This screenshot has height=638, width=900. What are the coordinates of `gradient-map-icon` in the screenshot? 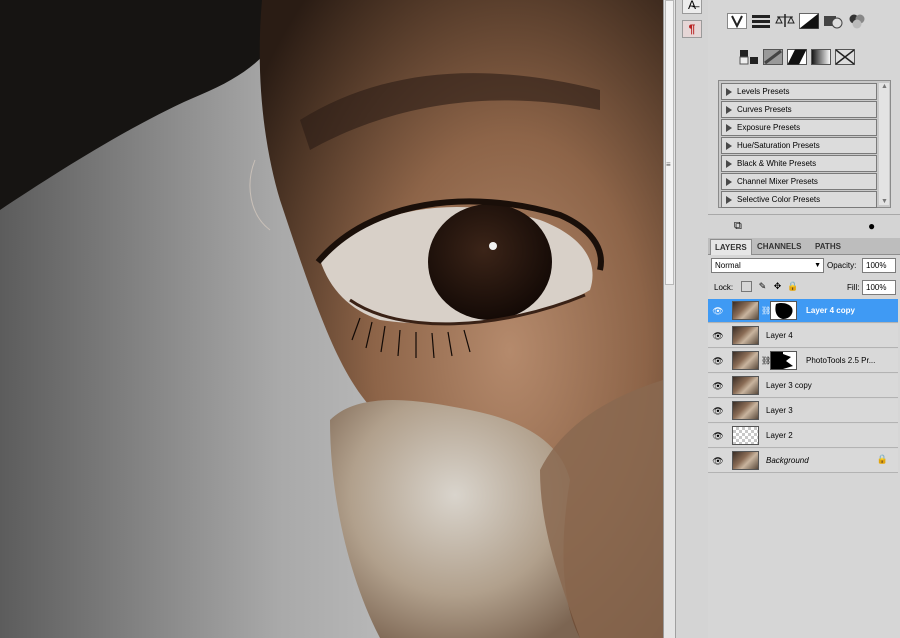 It's located at (821, 57).